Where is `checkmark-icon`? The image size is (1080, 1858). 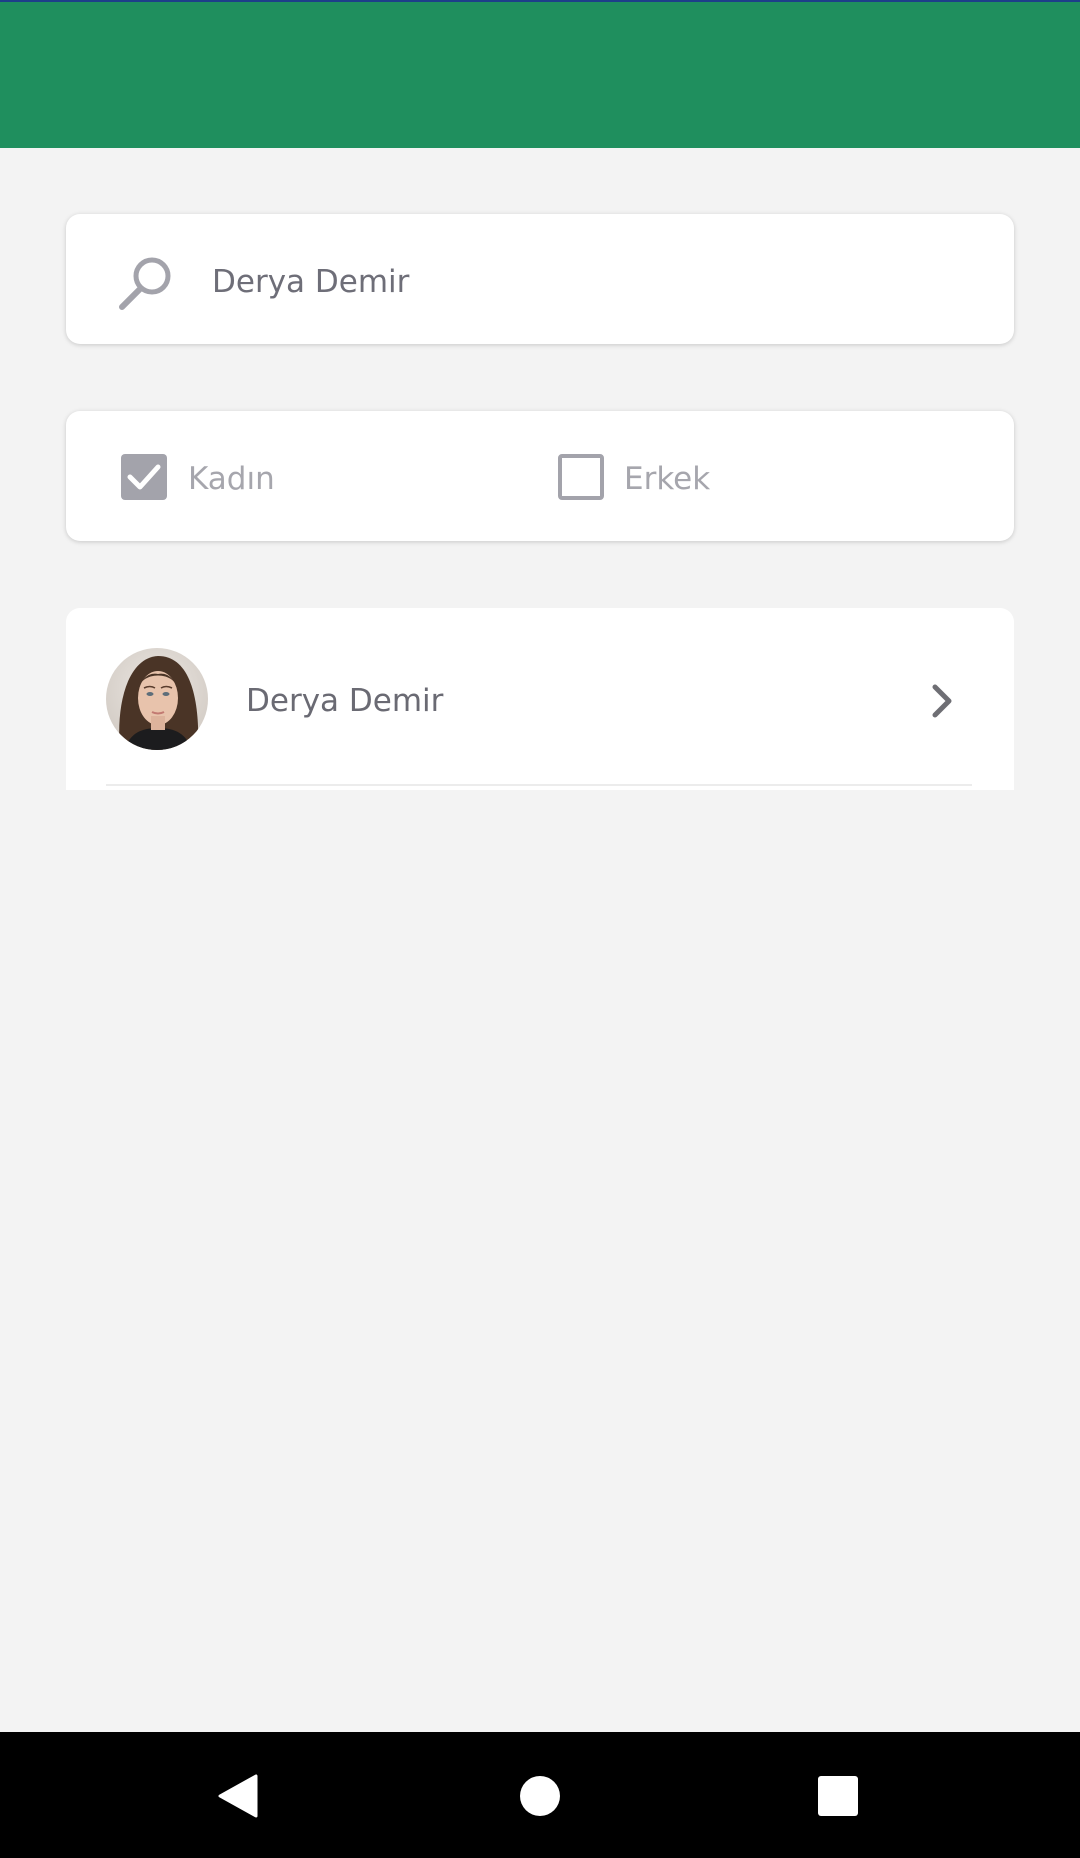 checkmark-icon is located at coordinates (144, 477).